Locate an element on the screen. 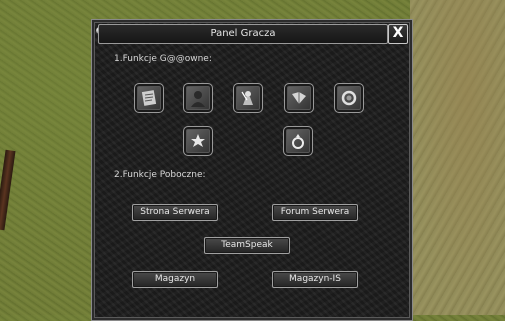 This screenshot has height=321, width=505. silhouette-icon is located at coordinates (198, 99).